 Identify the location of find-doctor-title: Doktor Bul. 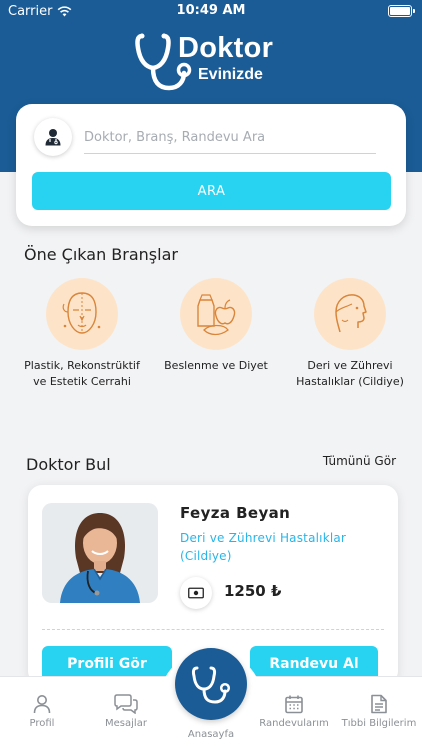
(68, 464).